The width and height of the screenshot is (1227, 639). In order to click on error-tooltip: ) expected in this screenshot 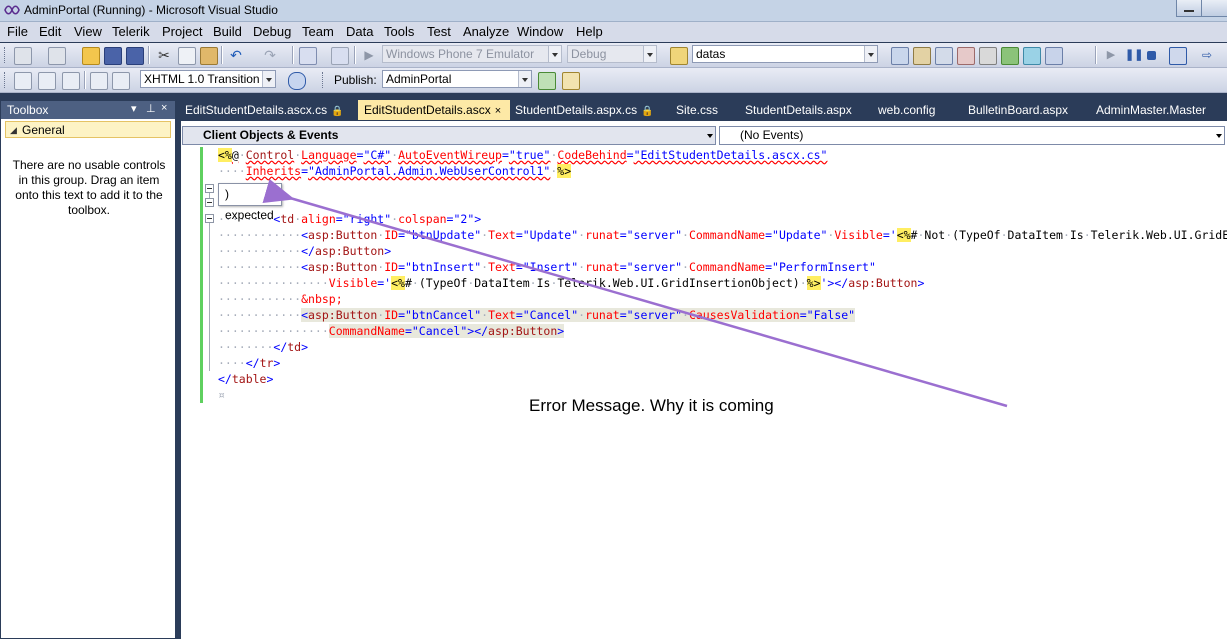, I will do `click(250, 202)`.